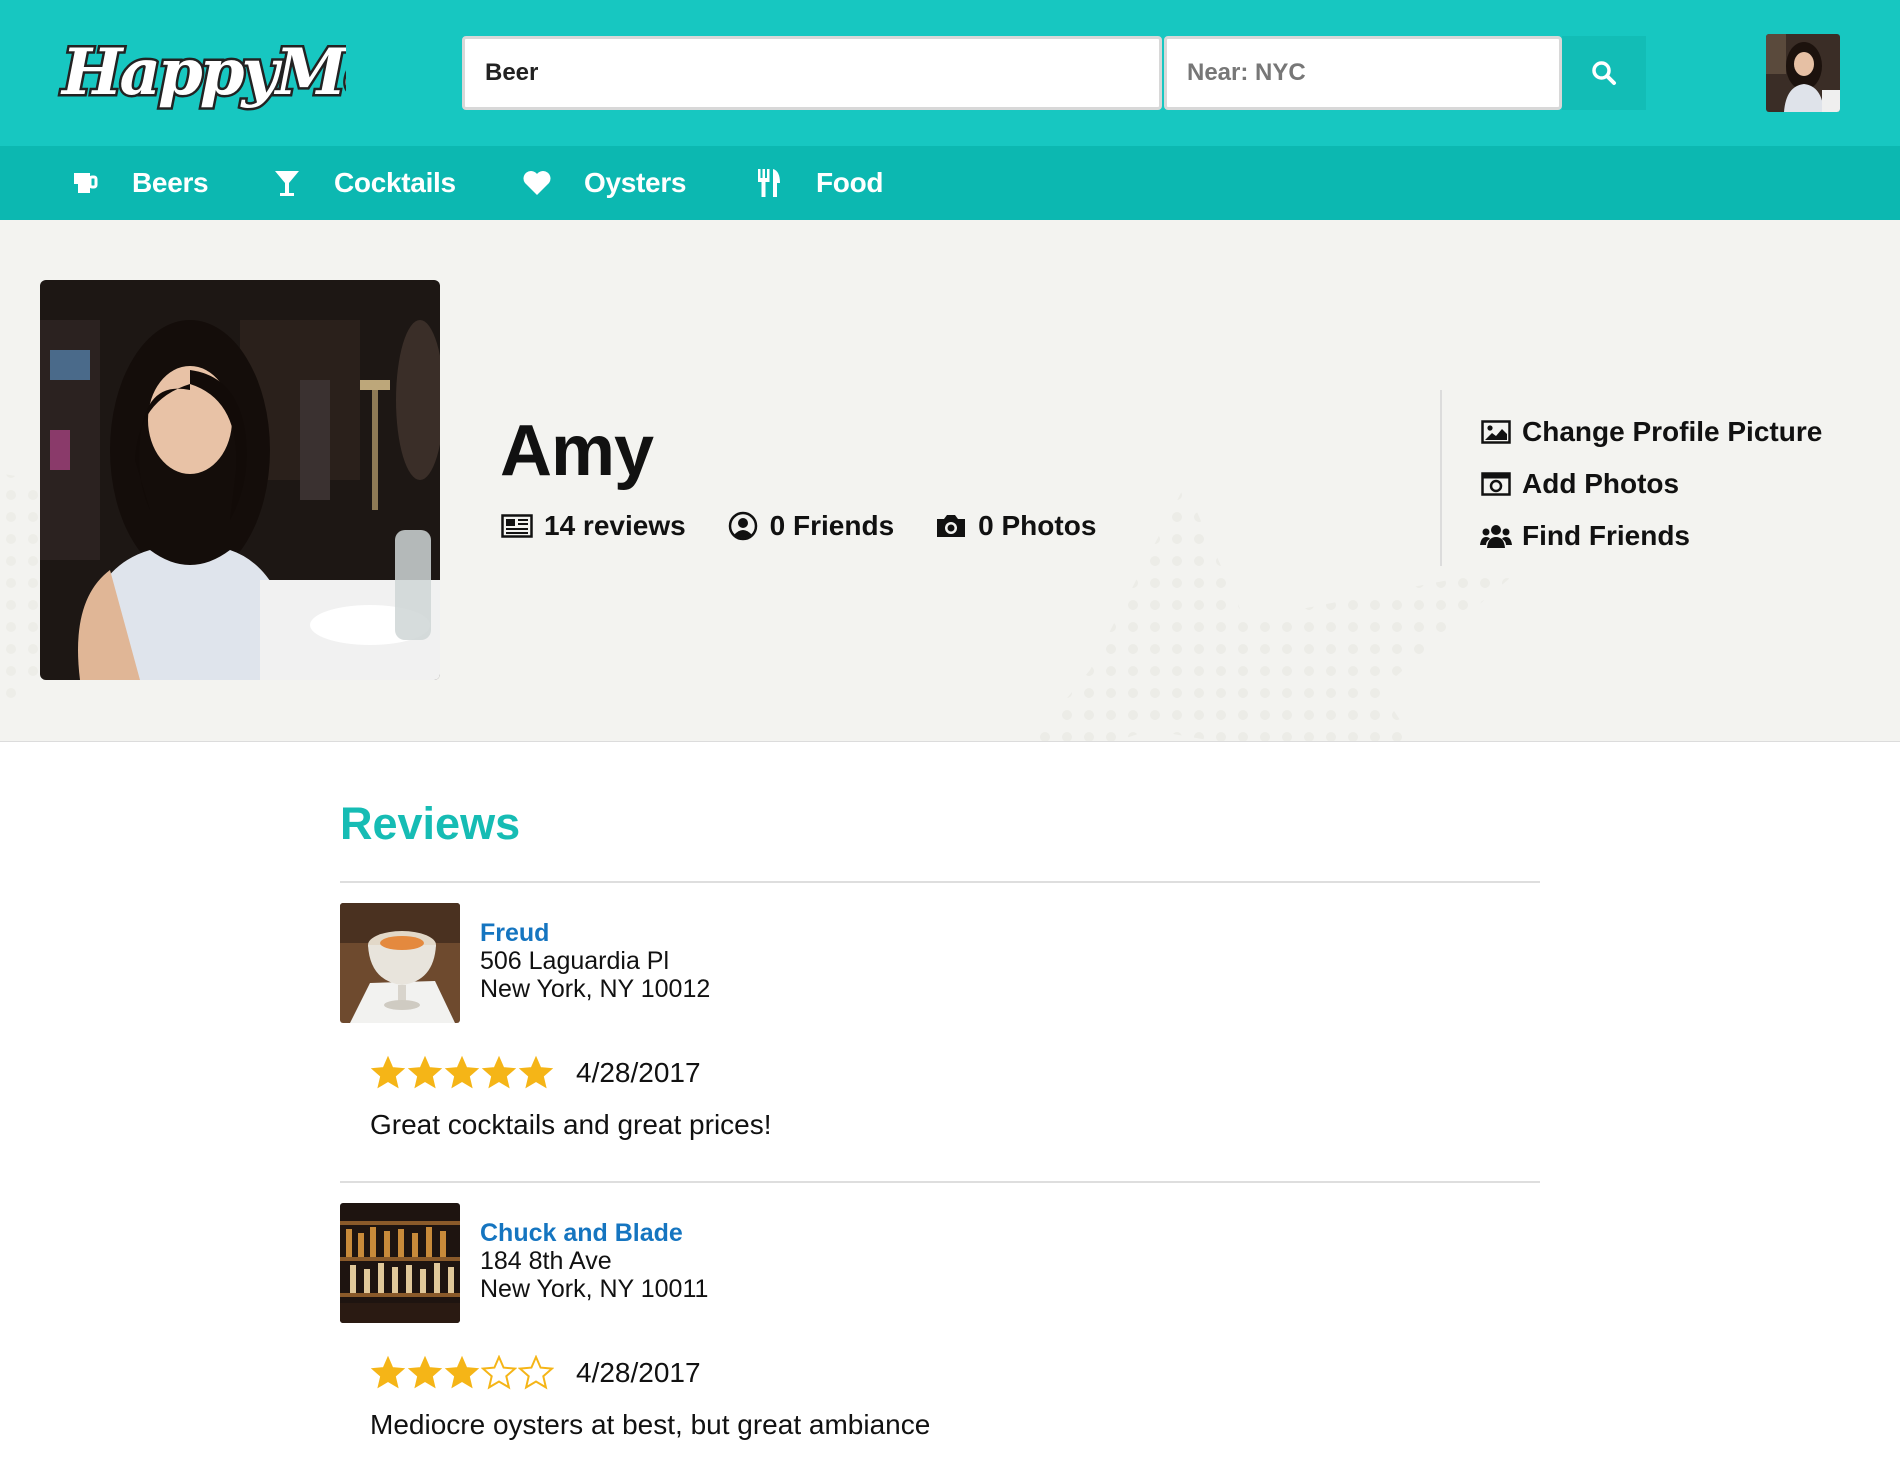  Describe the element at coordinates (1496, 432) in the screenshot. I see `image-icon` at that location.